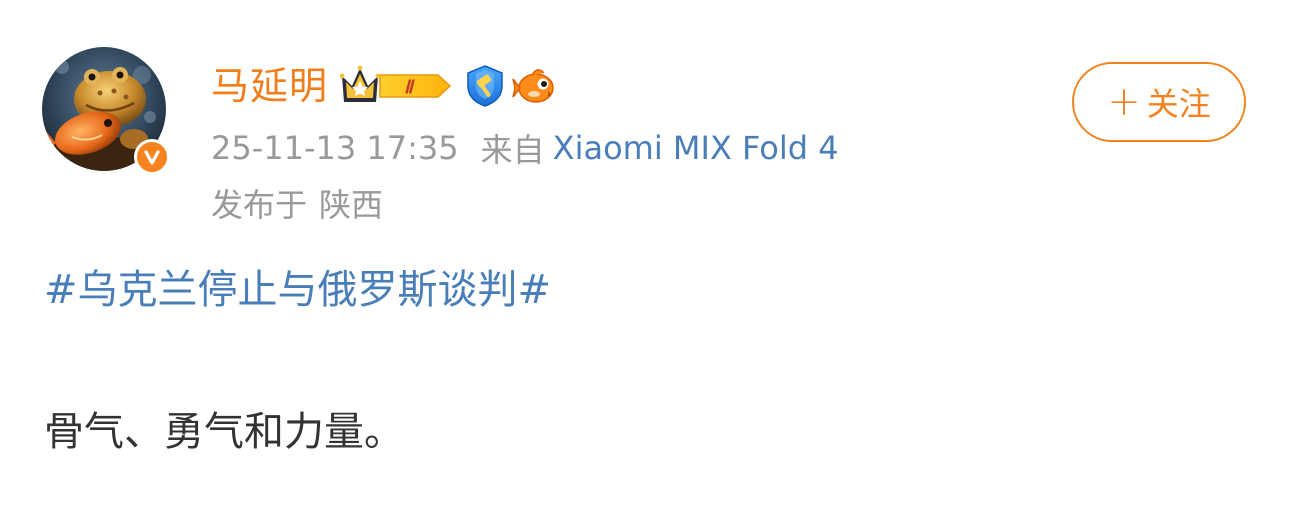 Image resolution: width=1290 pixels, height=507 pixels. I want to click on device-link: Xiaomi MIX Fold 4, so click(696, 148).